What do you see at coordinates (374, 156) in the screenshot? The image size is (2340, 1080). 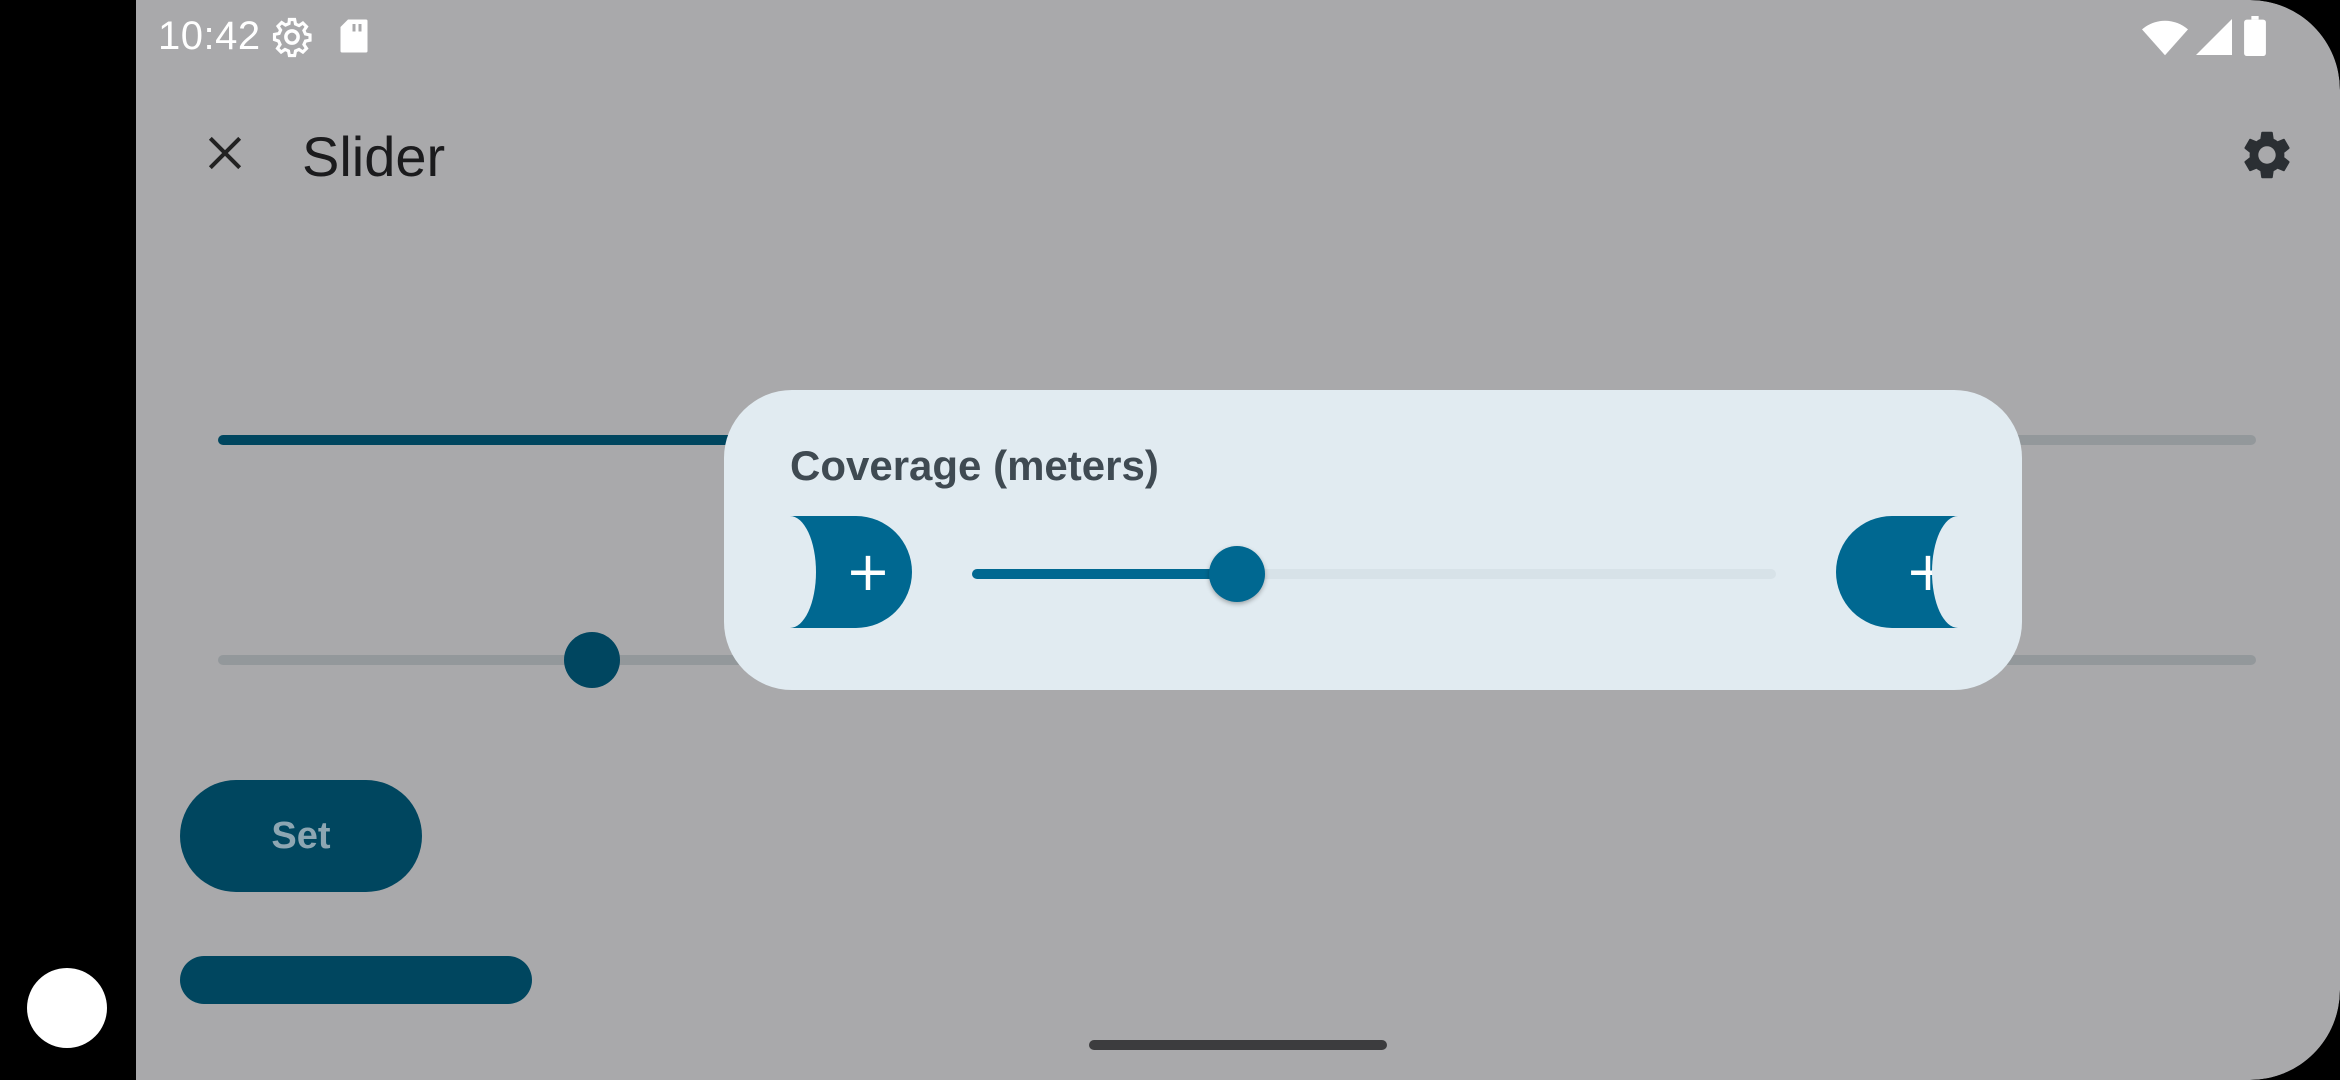 I see `page-title: Slider` at bounding box center [374, 156].